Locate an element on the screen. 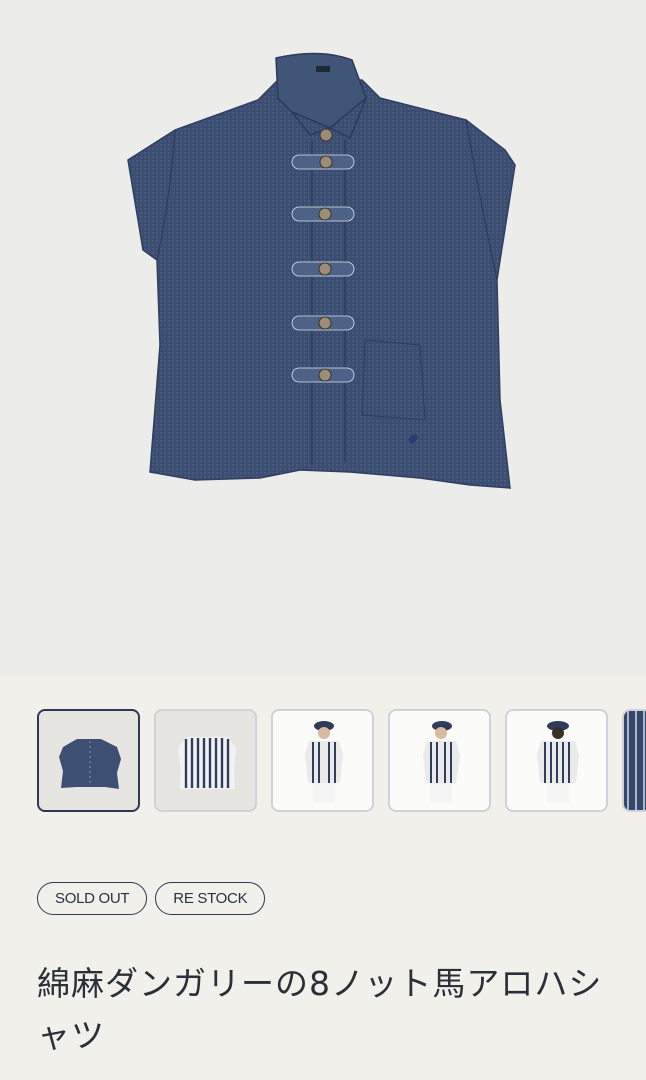 The height and width of the screenshot is (1080, 646). model-front-thumb-icon is located at coordinates (324, 762).